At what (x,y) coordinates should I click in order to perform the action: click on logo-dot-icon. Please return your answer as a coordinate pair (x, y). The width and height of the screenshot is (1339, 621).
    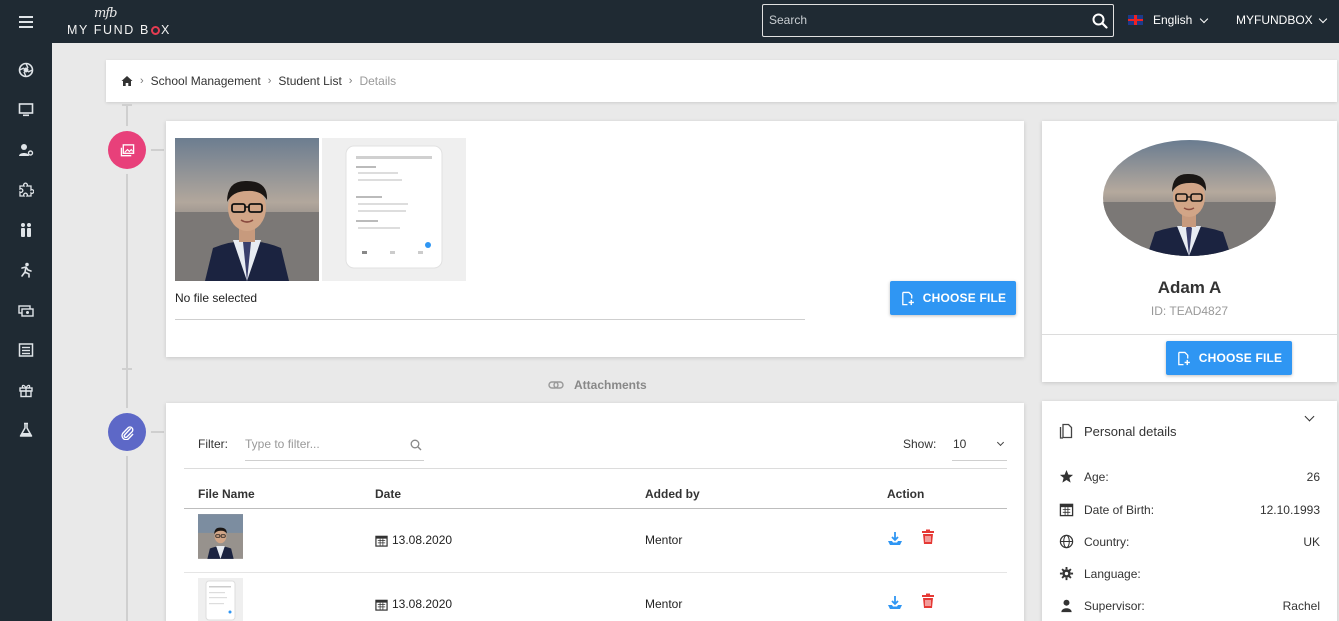
    Looking at the image, I should click on (155, 30).